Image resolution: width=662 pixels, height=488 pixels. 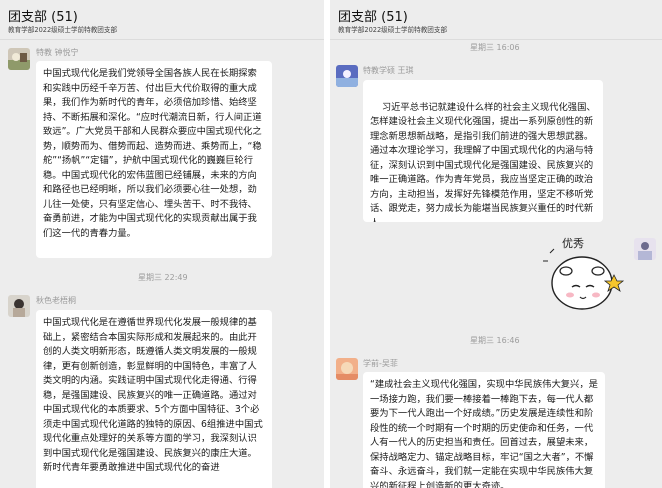 What do you see at coordinates (495, 47) in the screenshot?
I see `timestamp: 星期三 16:06` at bounding box center [495, 47].